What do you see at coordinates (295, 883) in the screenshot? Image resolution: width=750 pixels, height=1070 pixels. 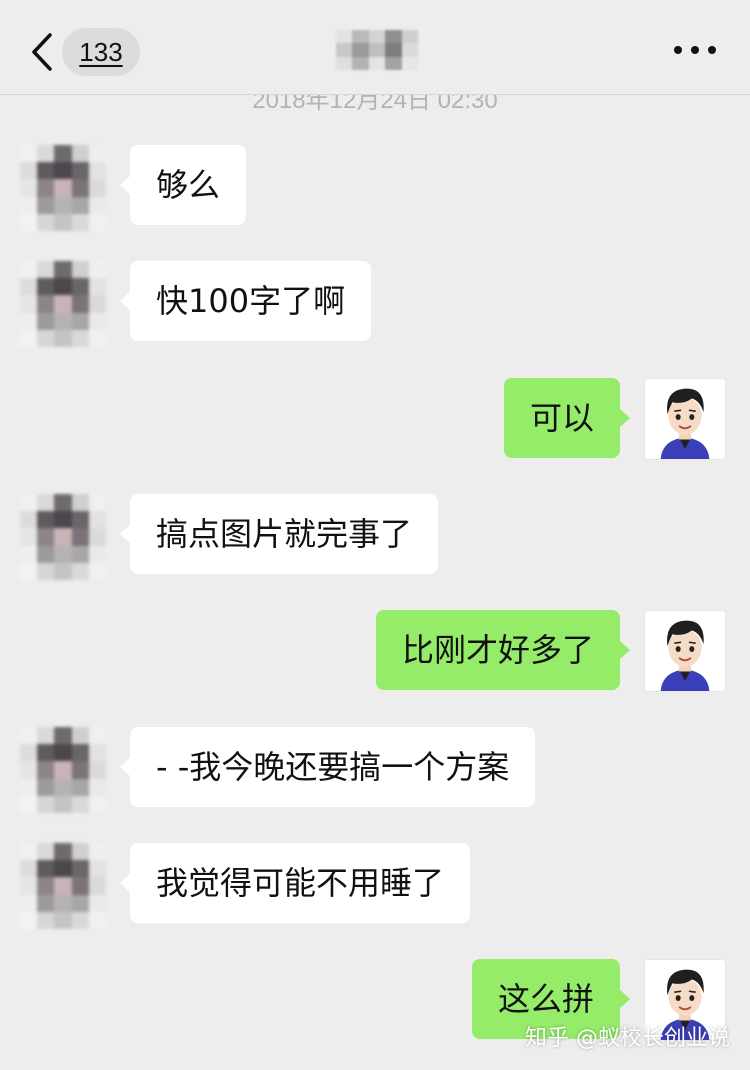 I see `message-bubble-incoming: 我觉得可能不用睡了` at bounding box center [295, 883].